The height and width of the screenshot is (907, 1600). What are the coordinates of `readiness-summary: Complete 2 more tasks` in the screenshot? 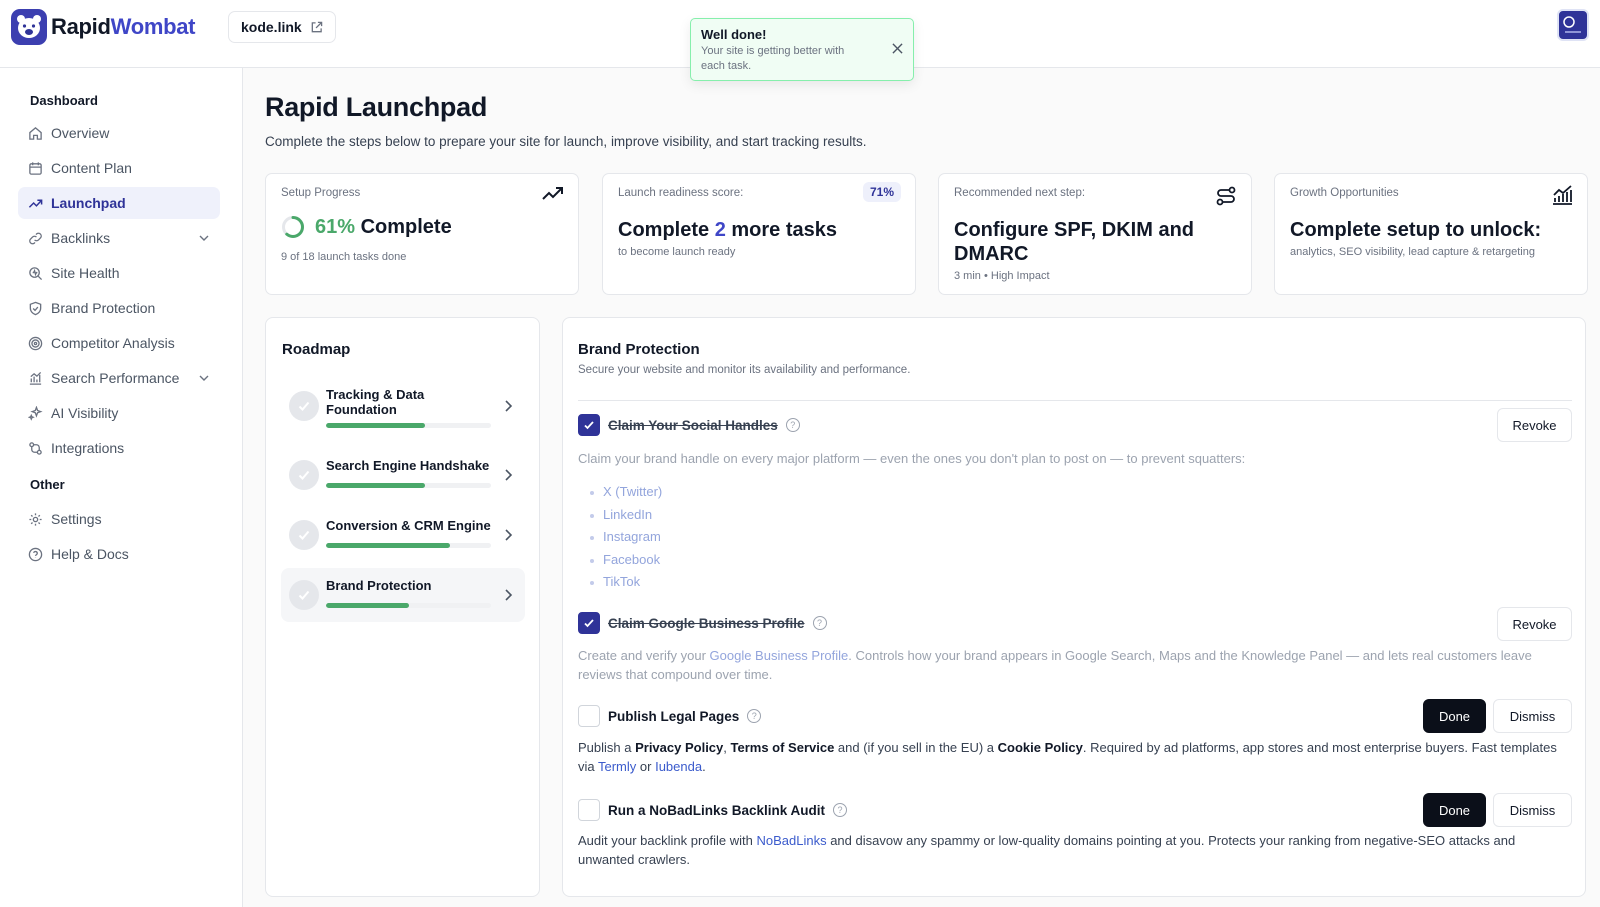 It's located at (759, 230).